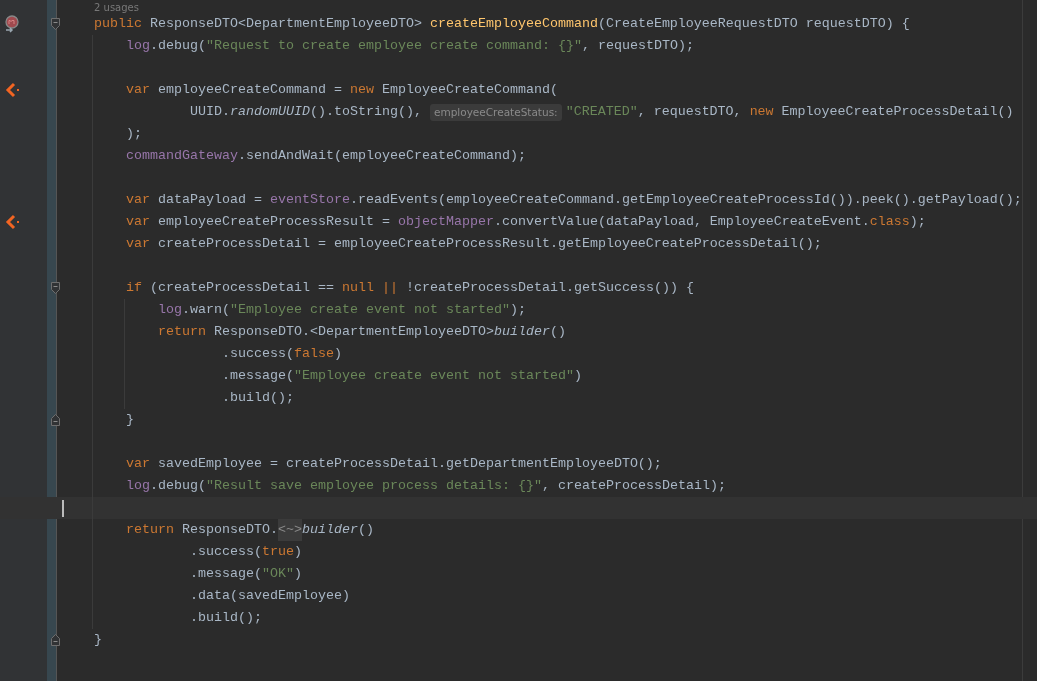  I want to click on field-token: commandGateway, so click(181, 156).